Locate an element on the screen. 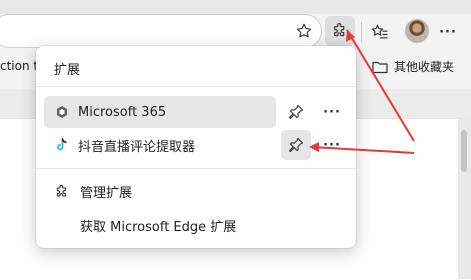  star-icon is located at coordinates (304, 30).